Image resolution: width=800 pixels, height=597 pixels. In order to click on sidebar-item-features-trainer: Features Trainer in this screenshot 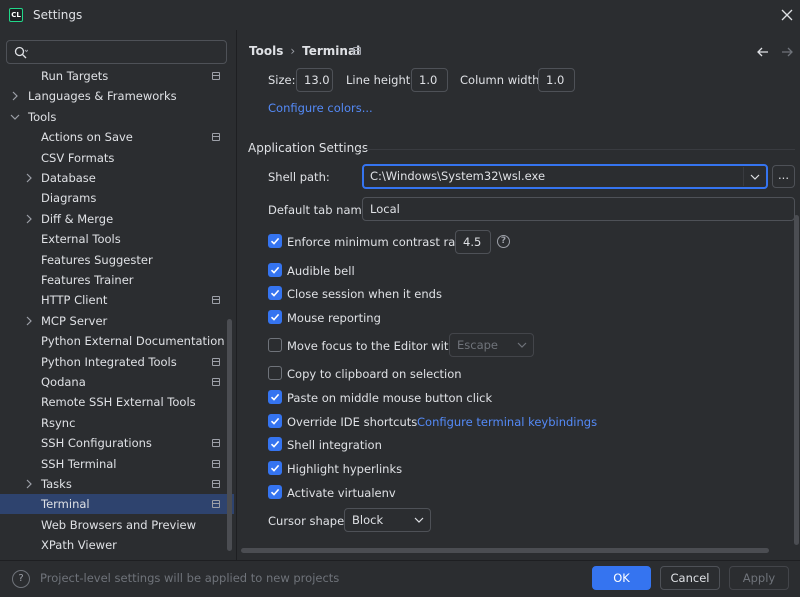, I will do `click(117, 280)`.